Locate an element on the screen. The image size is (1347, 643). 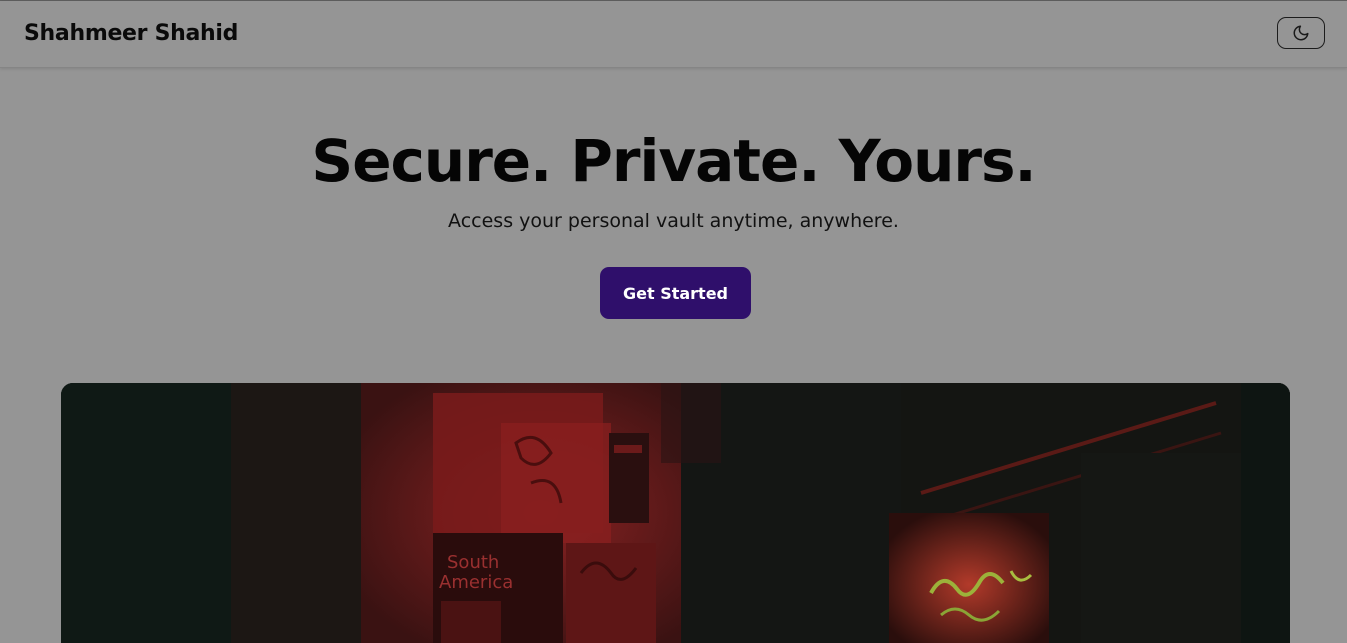
get-started-button: Get Started is located at coordinates (675, 293).